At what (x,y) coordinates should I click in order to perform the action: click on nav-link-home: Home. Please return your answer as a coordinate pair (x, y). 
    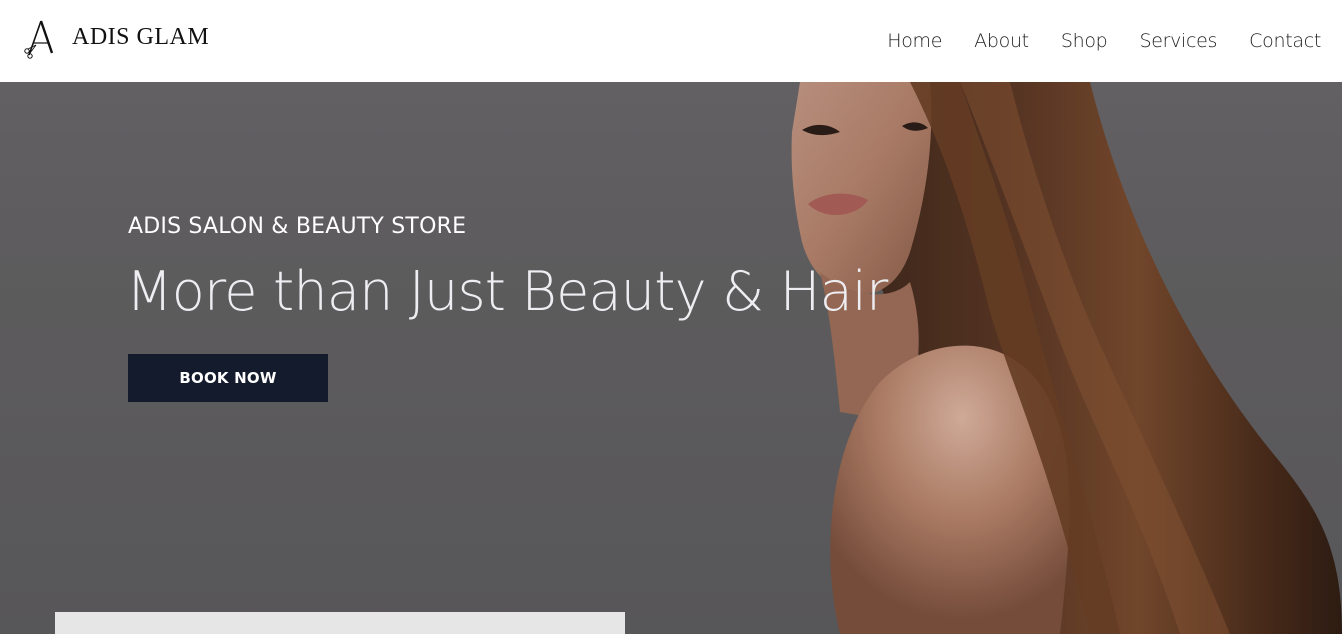
    Looking at the image, I should click on (914, 41).